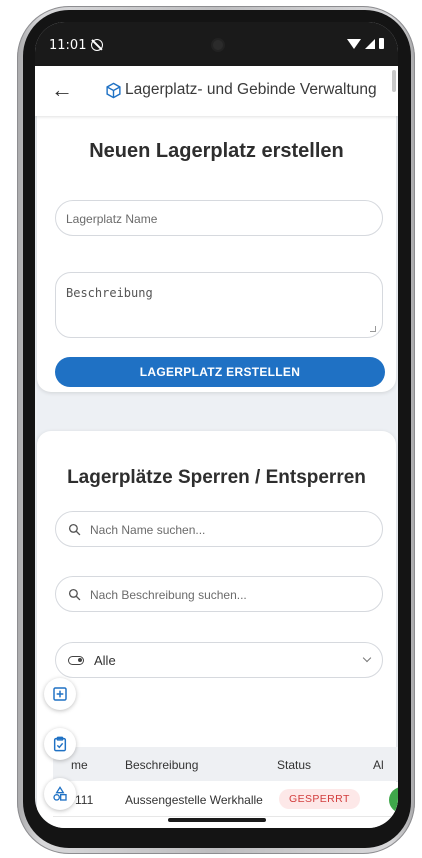 The image size is (422, 858). Describe the element at coordinates (216, 151) in the screenshot. I see `create-card-title: Neuen Lagerplatz erstellen` at that location.